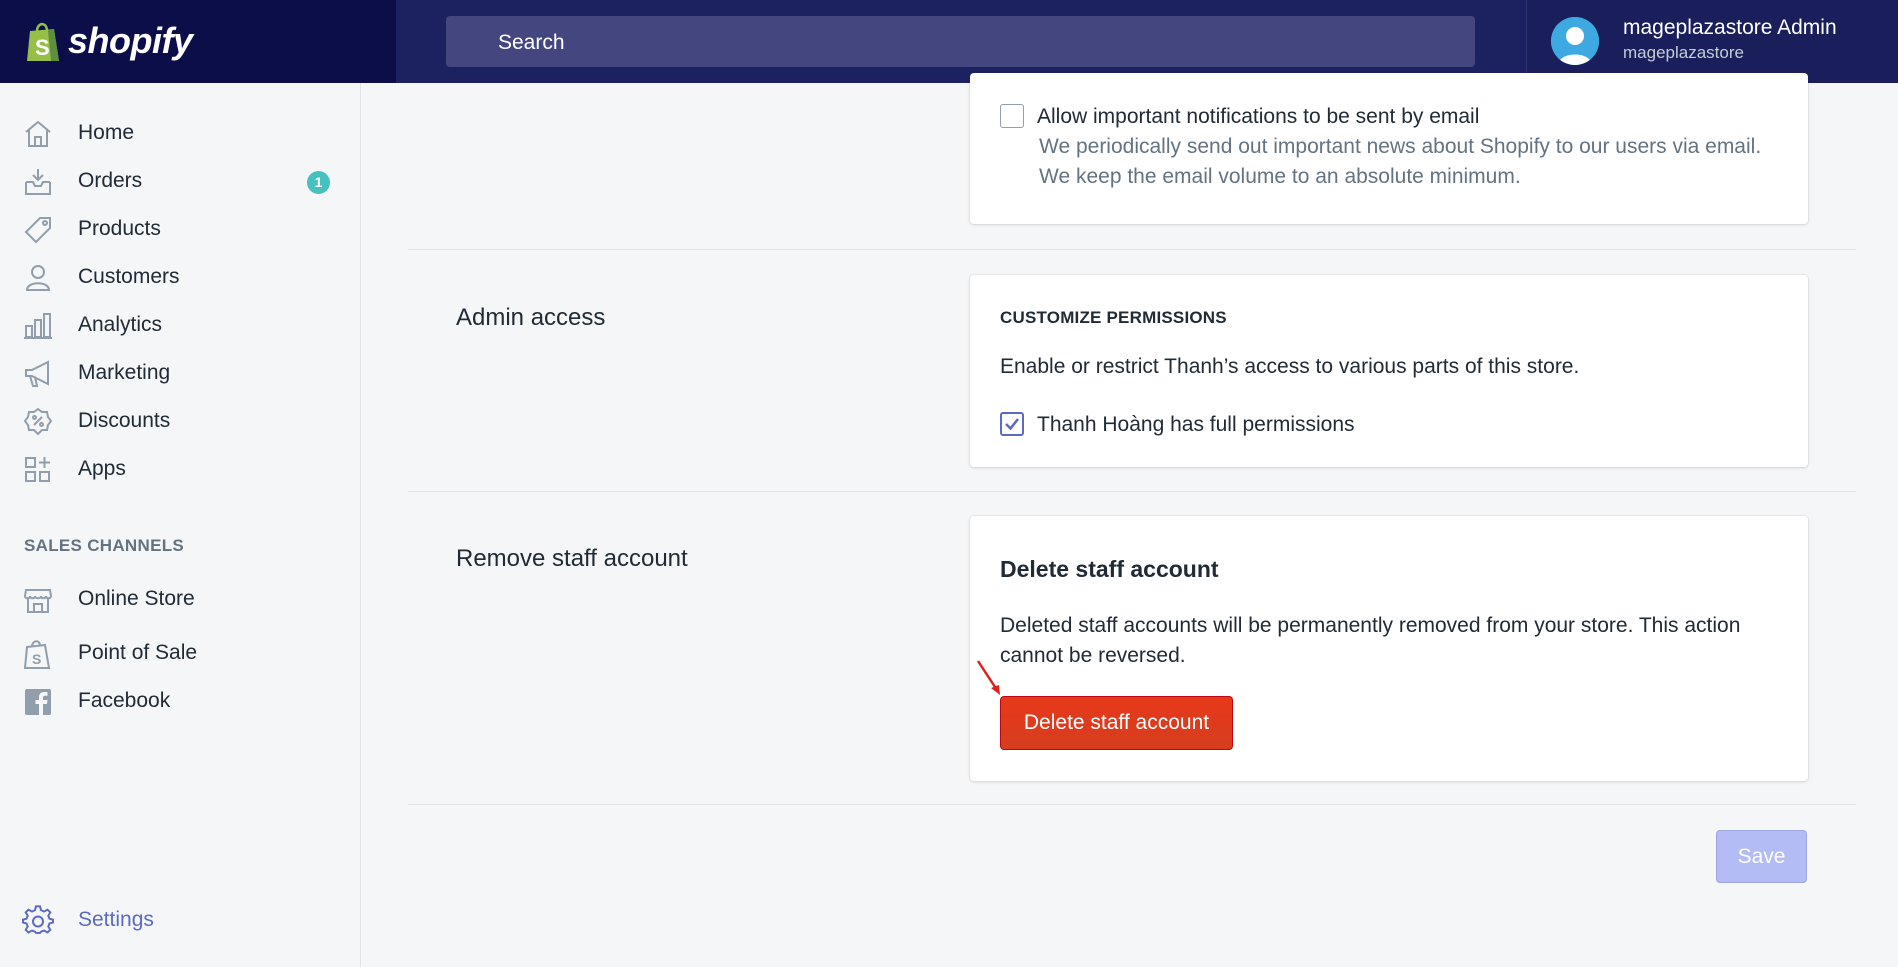 The width and height of the screenshot is (1898, 967). What do you see at coordinates (1196, 425) in the screenshot?
I see `full-permissions-label: Thanh Hoàng has full permissions` at bounding box center [1196, 425].